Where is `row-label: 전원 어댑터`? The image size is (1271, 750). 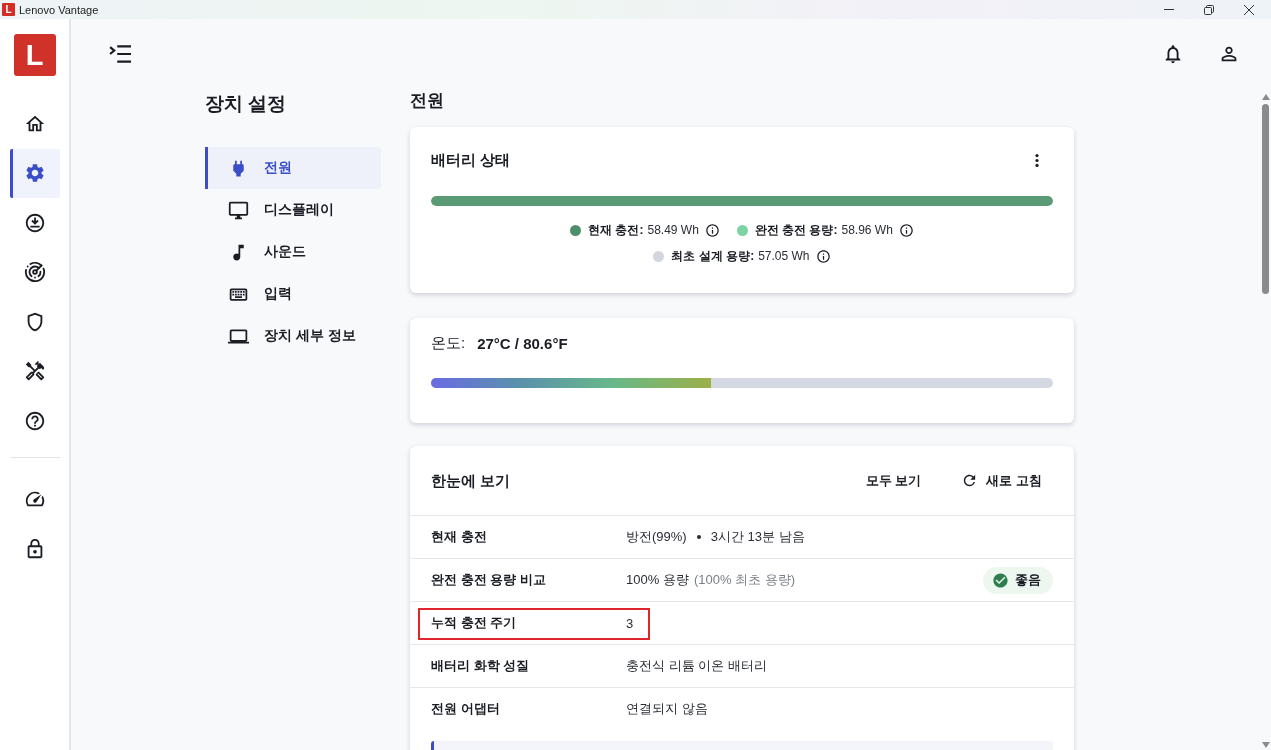
row-label: 전원 어댑터 is located at coordinates (466, 709).